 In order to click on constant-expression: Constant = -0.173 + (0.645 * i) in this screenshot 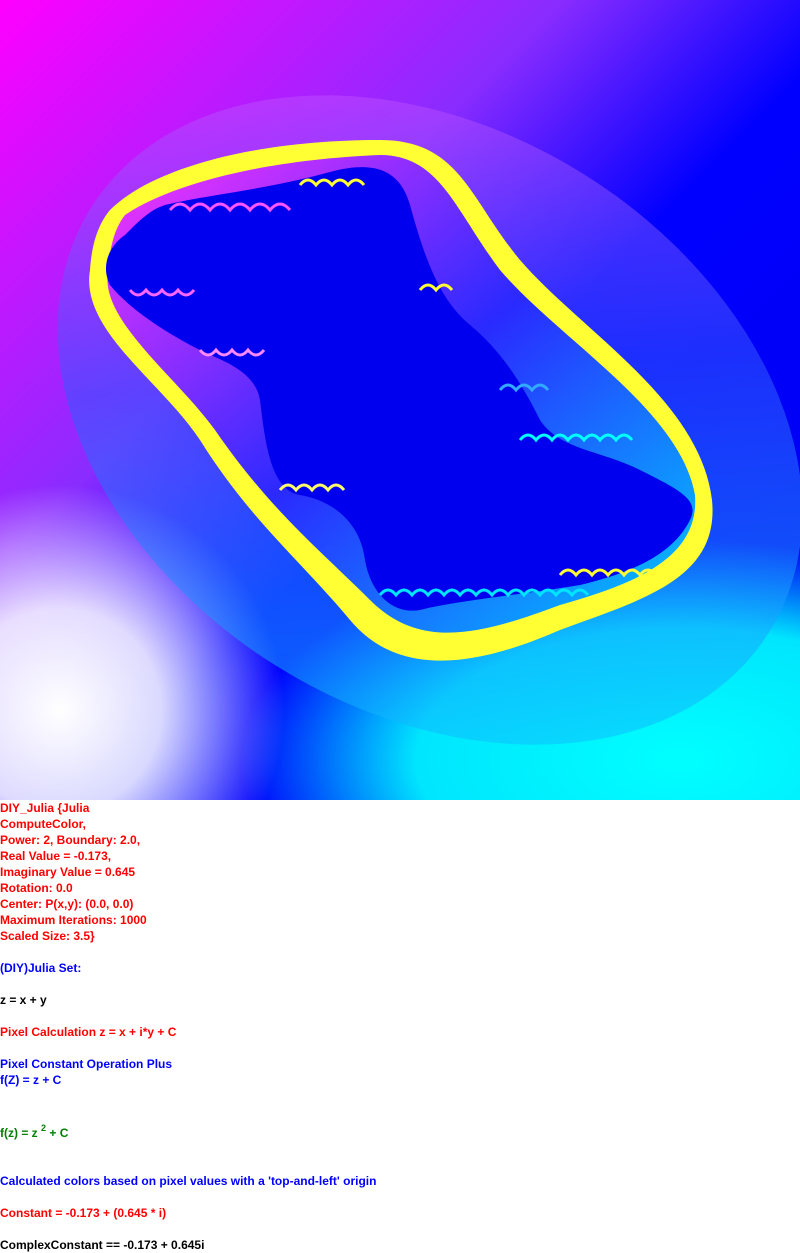, I will do `click(83, 1213)`.